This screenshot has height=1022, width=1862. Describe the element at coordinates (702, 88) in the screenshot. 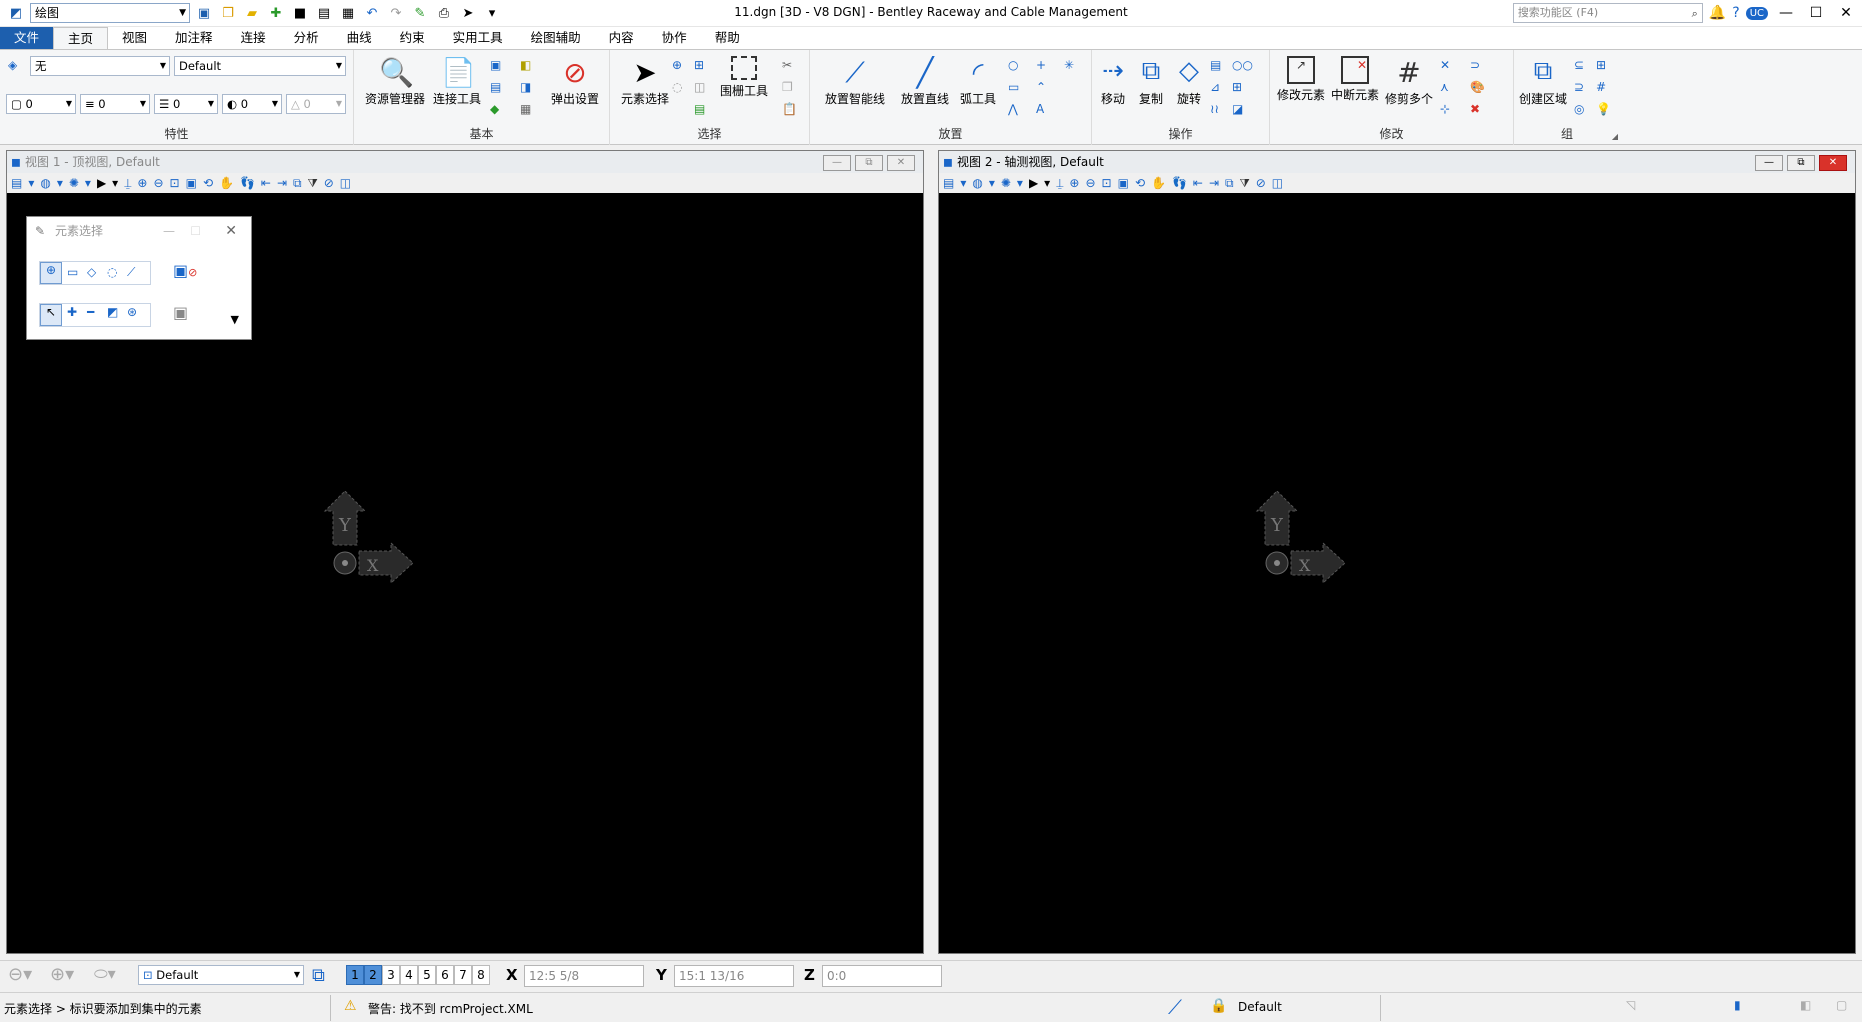

I see `invert-selection-icon: ◫` at that location.